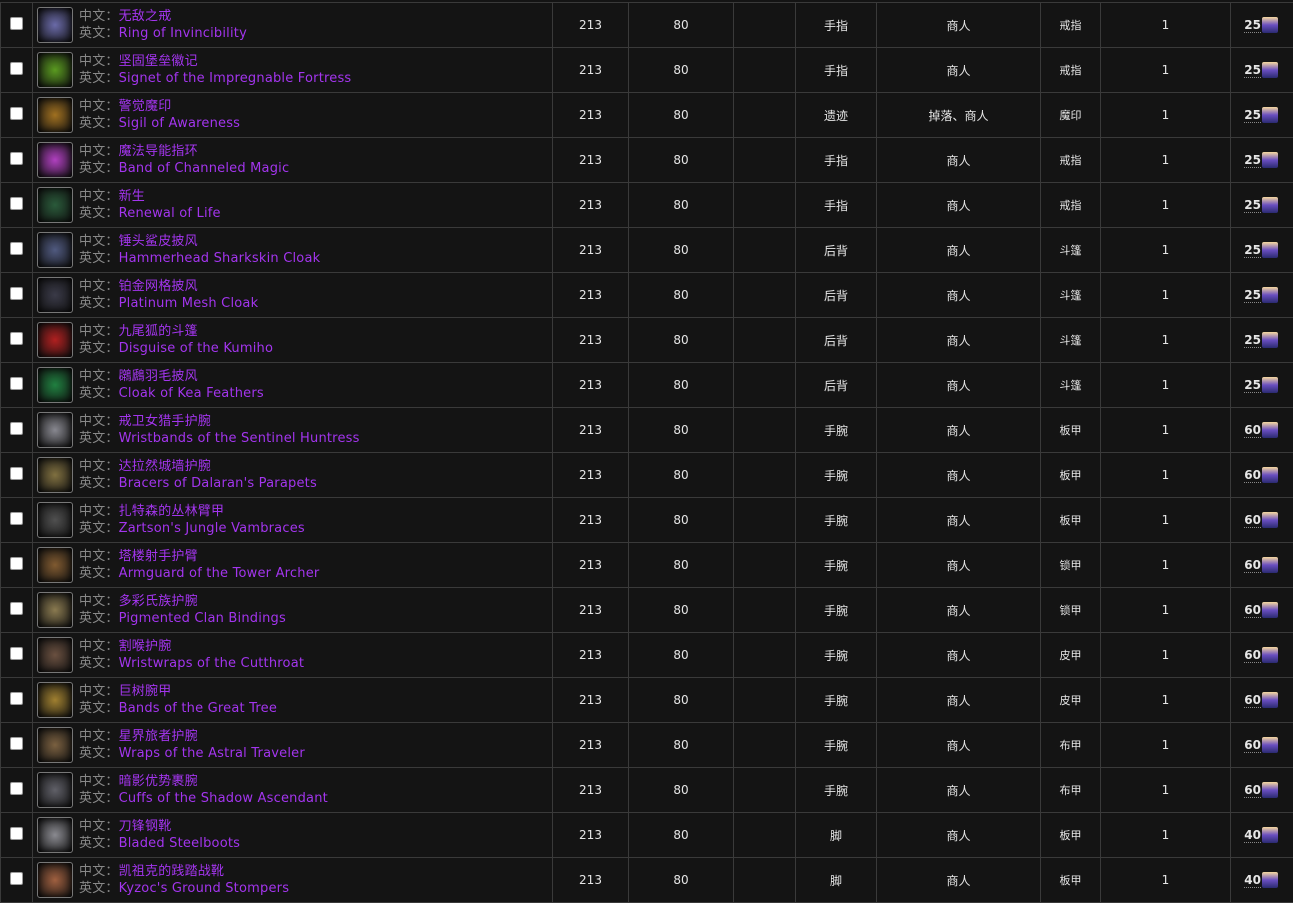 This screenshot has height=903, width=1293. I want to click on item-name-cn-link: 多彩氏族护腕, so click(158, 601).